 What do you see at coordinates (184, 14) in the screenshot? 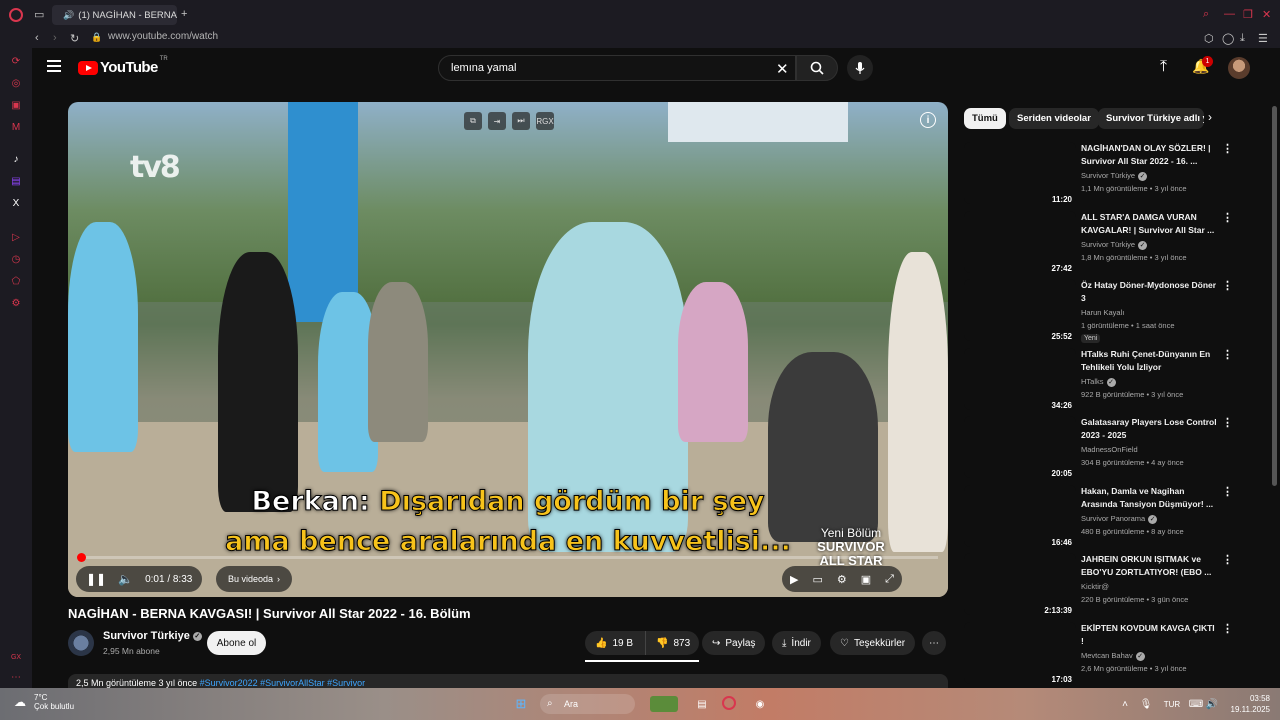
I see `new-tab-icon: +` at bounding box center [184, 14].